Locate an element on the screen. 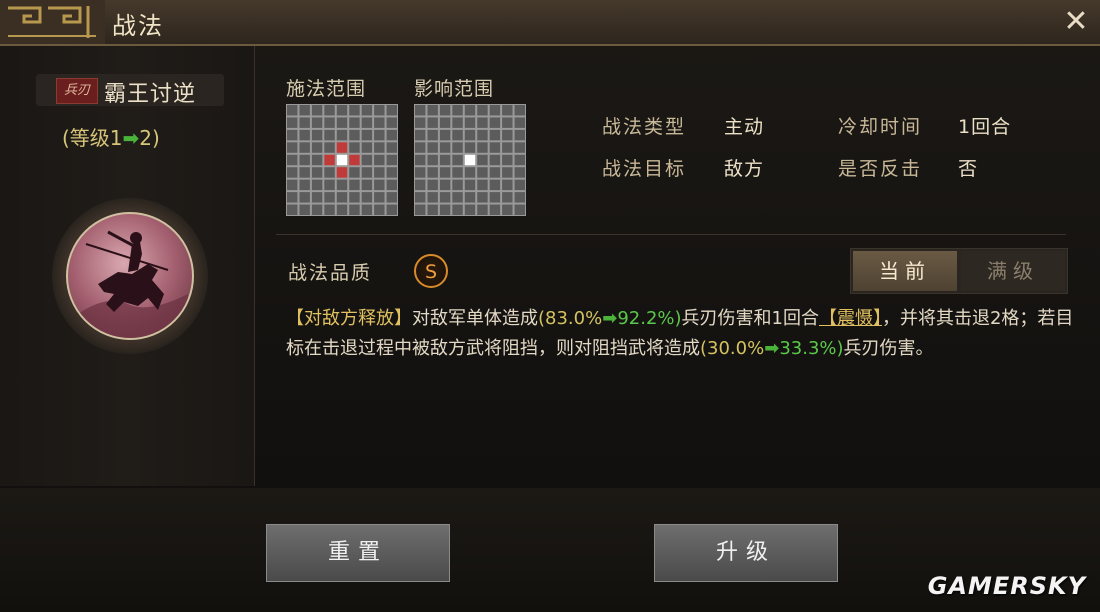 The image size is (1100, 612). skill-type-tag: 兵刃 is located at coordinates (77, 91).